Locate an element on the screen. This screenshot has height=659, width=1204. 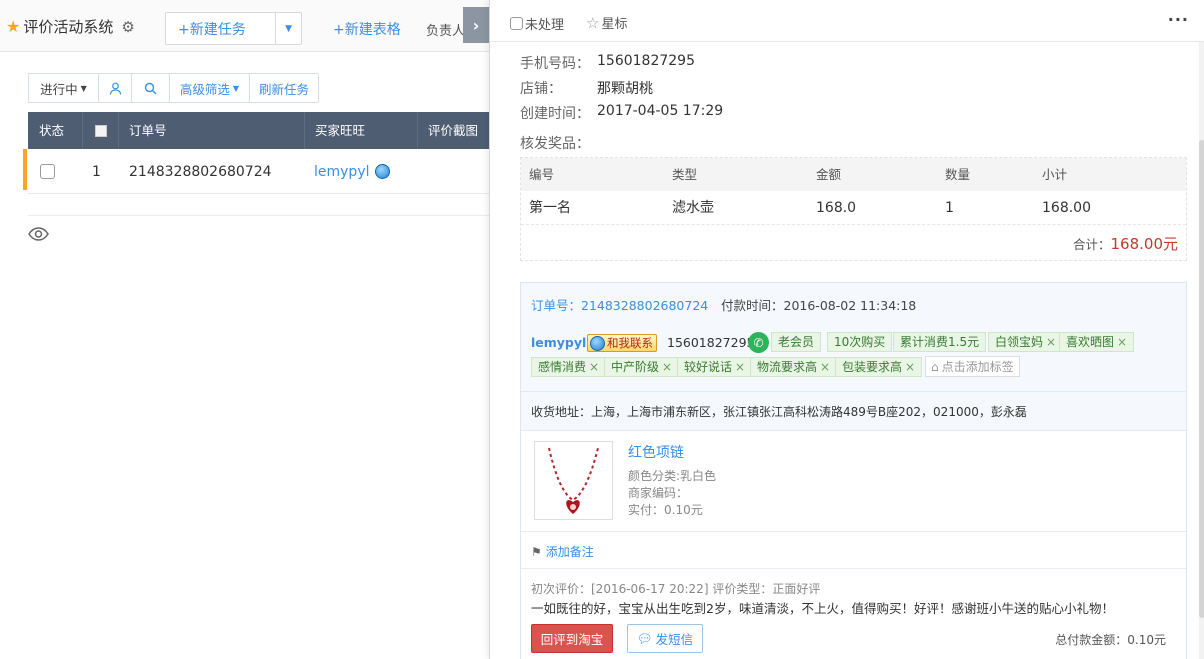
necklace-icon is located at coordinates (573, 480).